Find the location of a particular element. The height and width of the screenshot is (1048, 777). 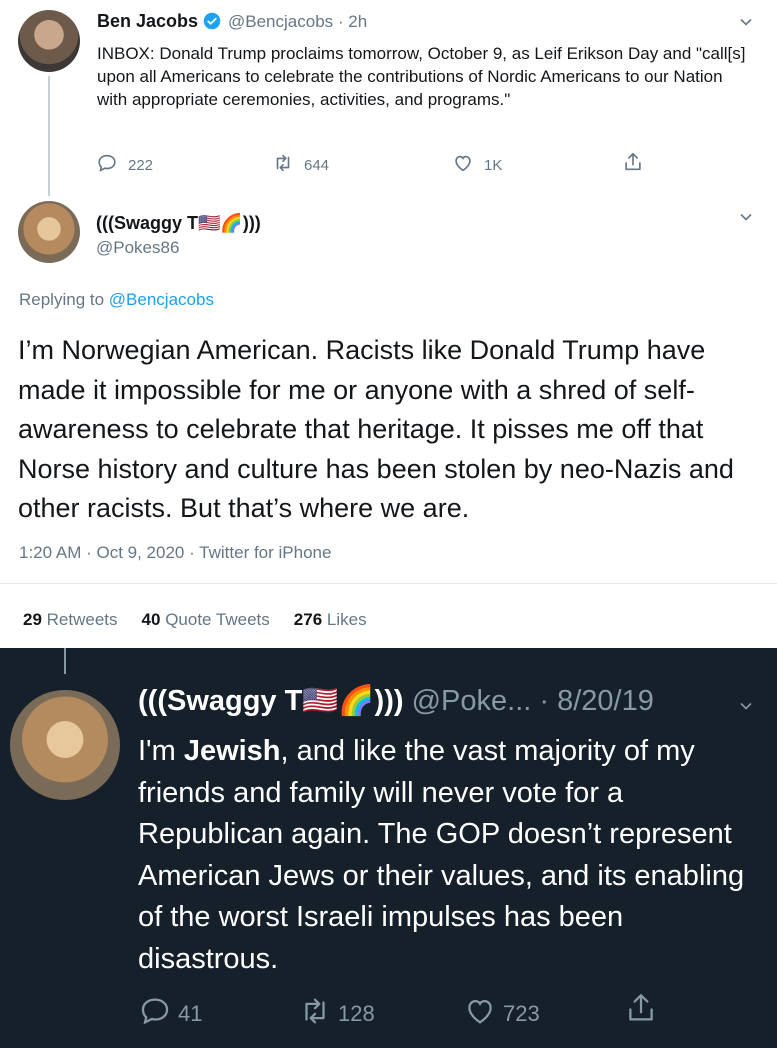

retweets-label: Retweets is located at coordinates (82, 619).